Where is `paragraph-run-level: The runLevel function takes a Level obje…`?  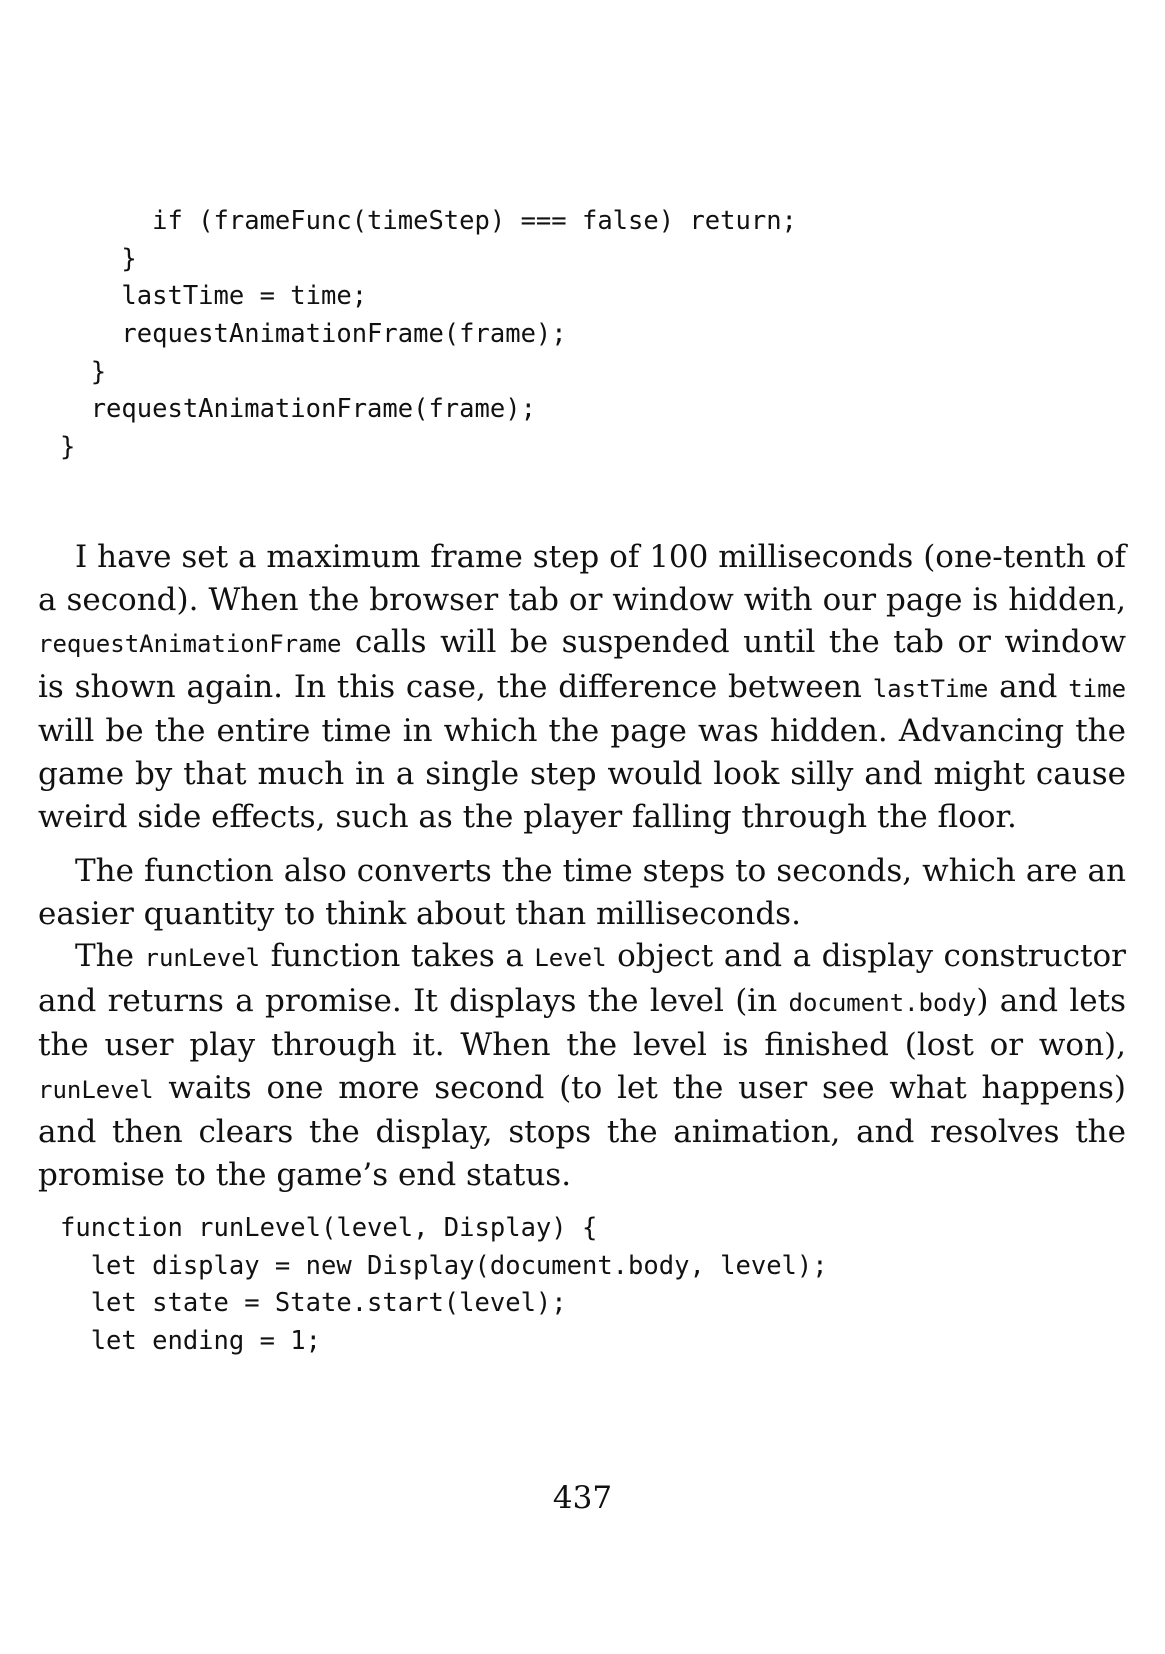 paragraph-run-level: The runLevel function takes a Level obje… is located at coordinates (582, 1066).